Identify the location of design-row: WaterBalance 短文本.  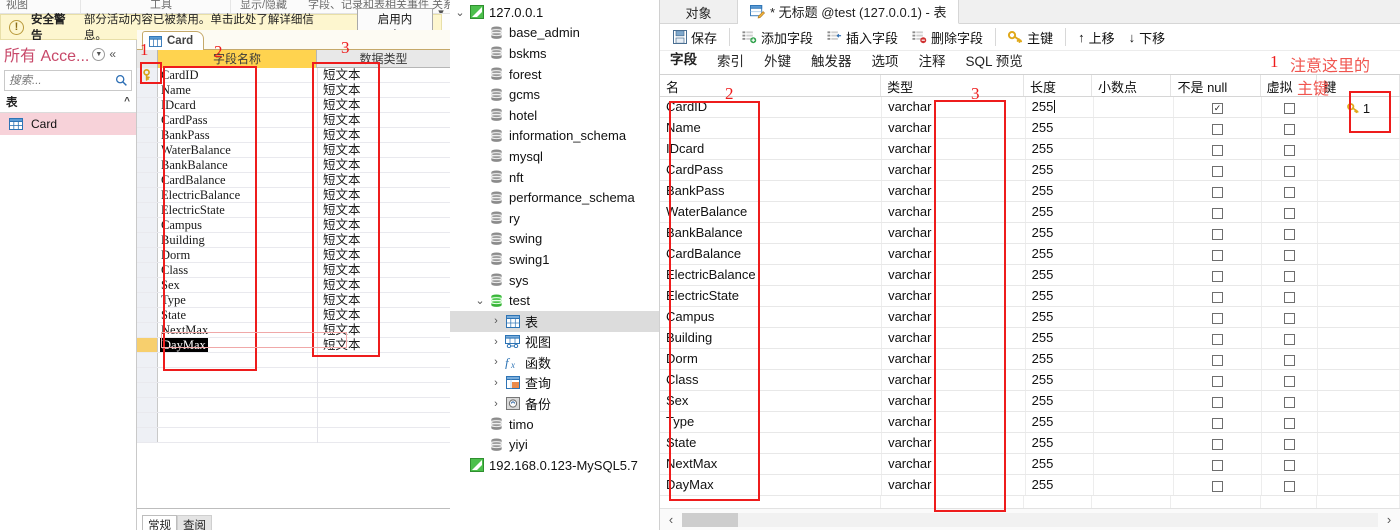
(293, 150).